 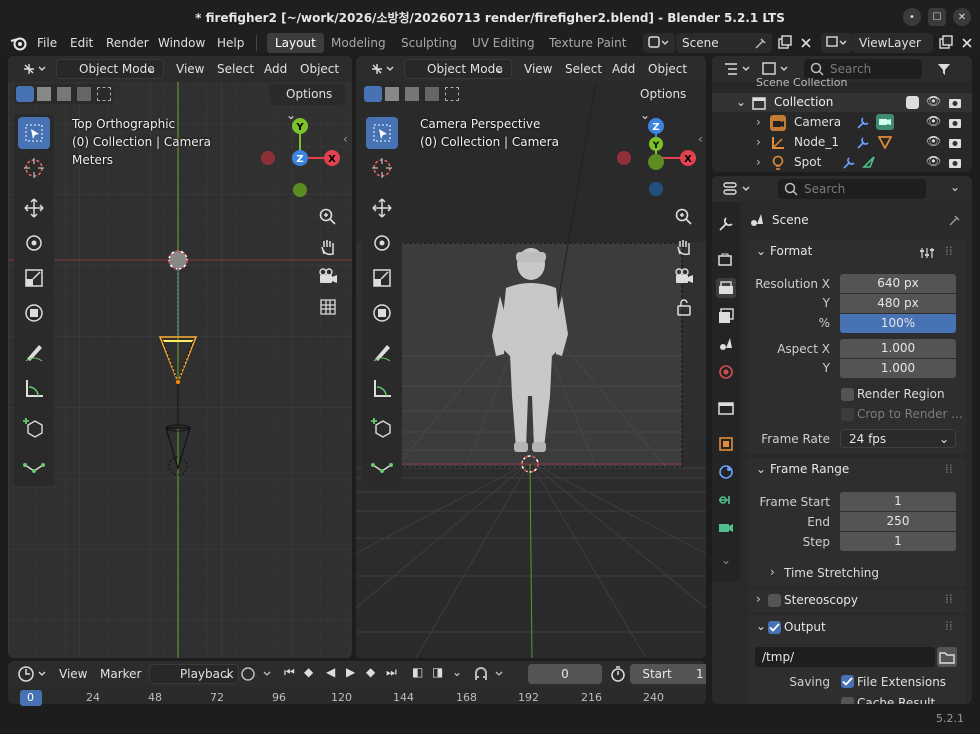 What do you see at coordinates (382, 278) in the screenshot?
I see `scale-tool-icon` at bounding box center [382, 278].